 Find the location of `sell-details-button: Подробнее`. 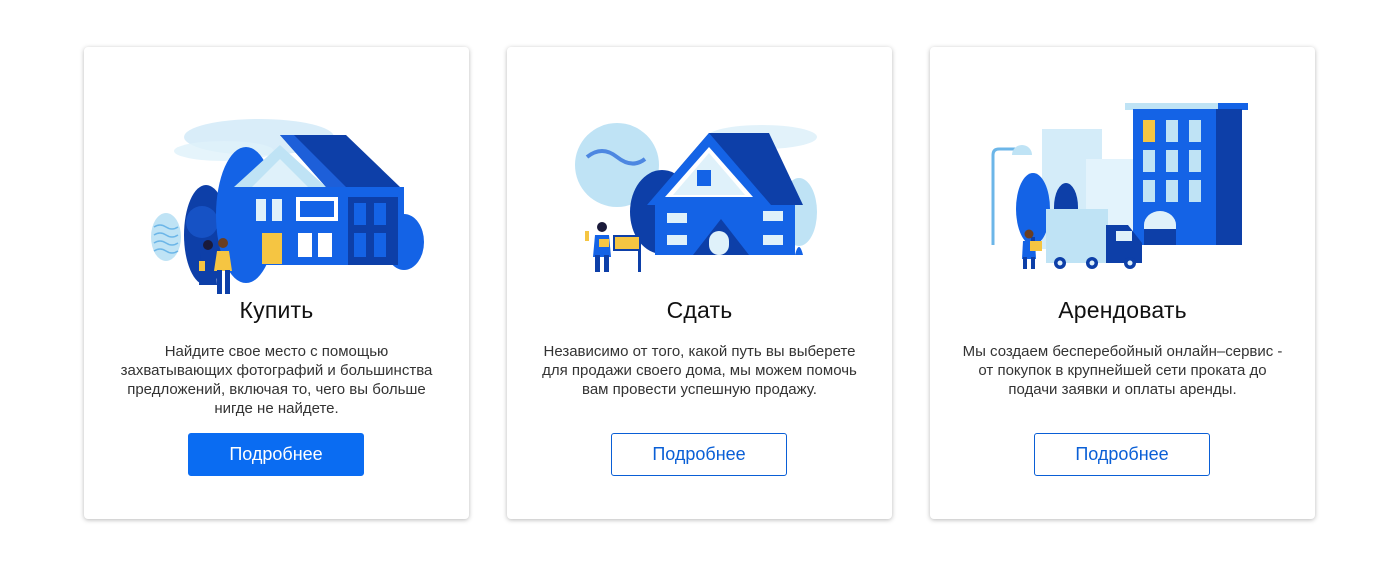

sell-details-button: Подробнее is located at coordinates (699, 454).